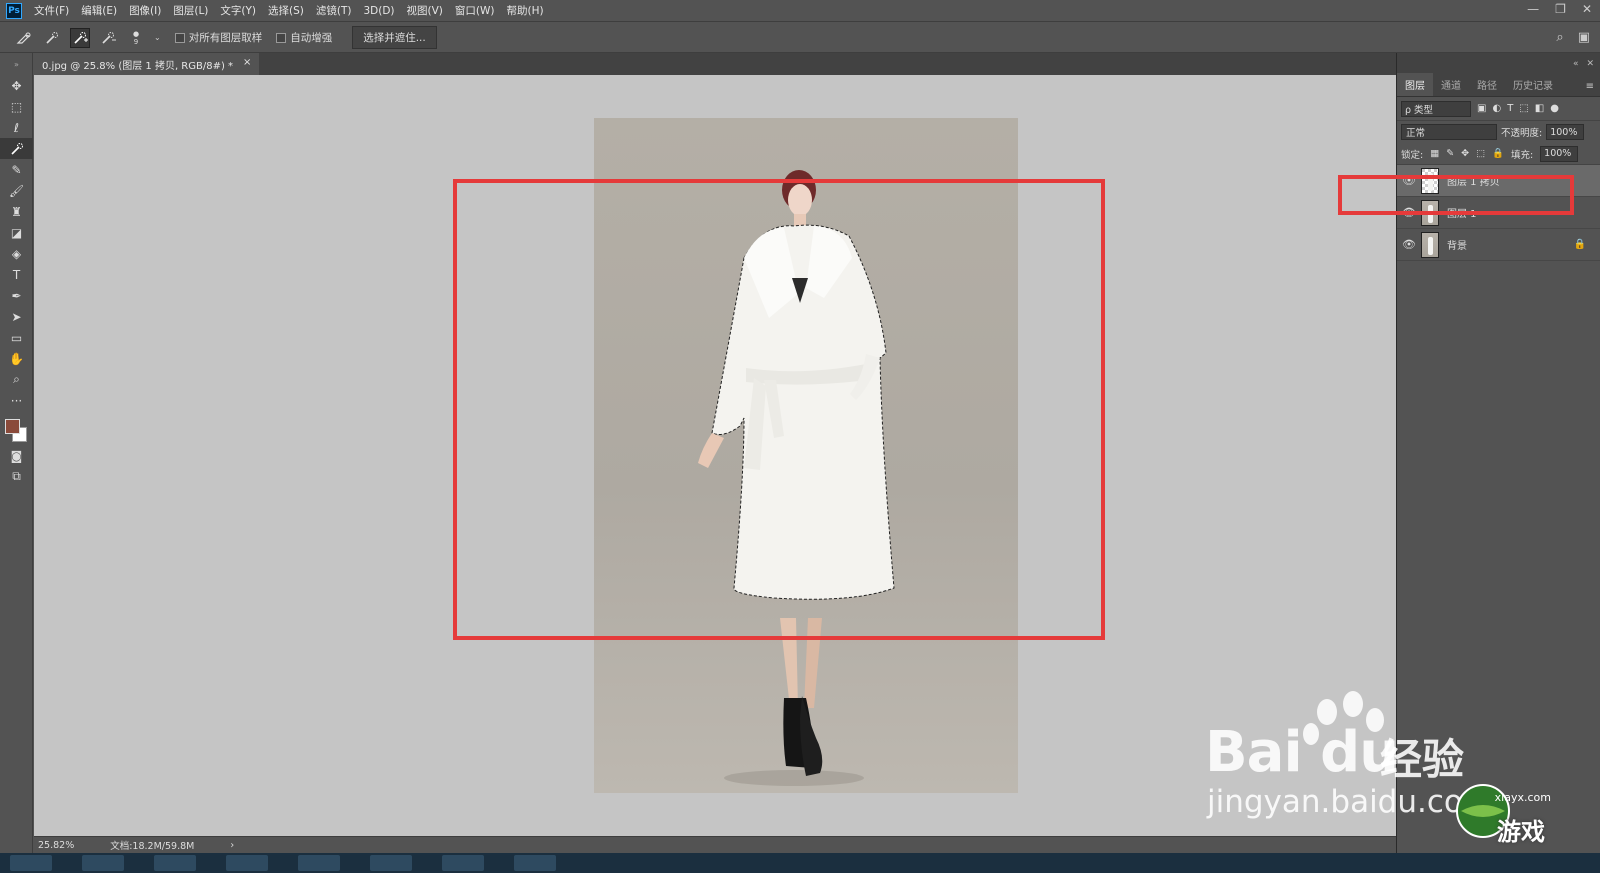  Describe the element at coordinates (1522, 155) in the screenshot. I see `fill-label: 填充:` at that location.